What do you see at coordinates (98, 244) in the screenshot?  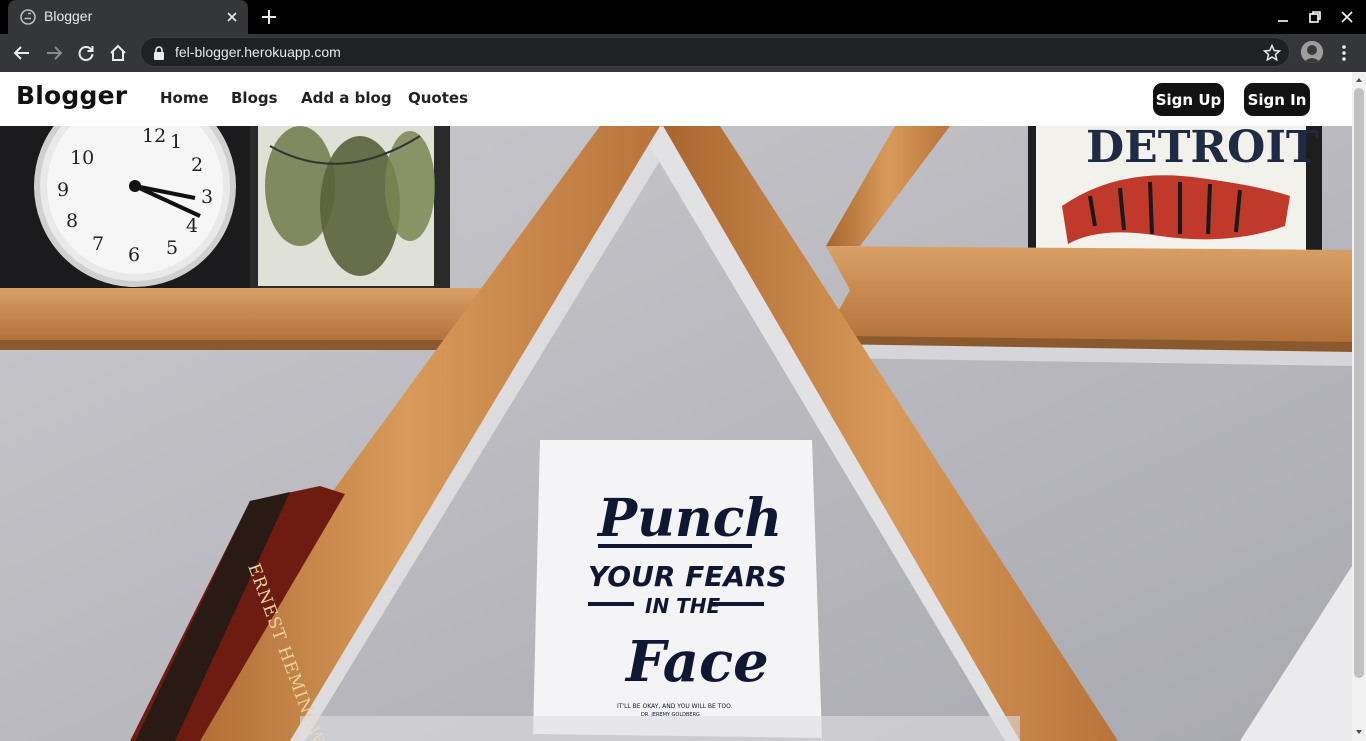 I see `svg-text: 7` at bounding box center [98, 244].